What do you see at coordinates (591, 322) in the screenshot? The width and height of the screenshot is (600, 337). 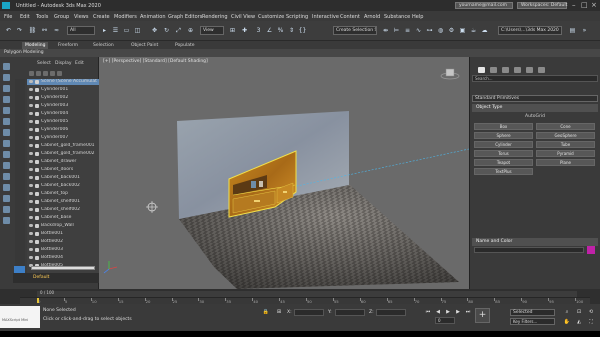 I see `maximize-viewport-icon: ⛶` at bounding box center [591, 322].